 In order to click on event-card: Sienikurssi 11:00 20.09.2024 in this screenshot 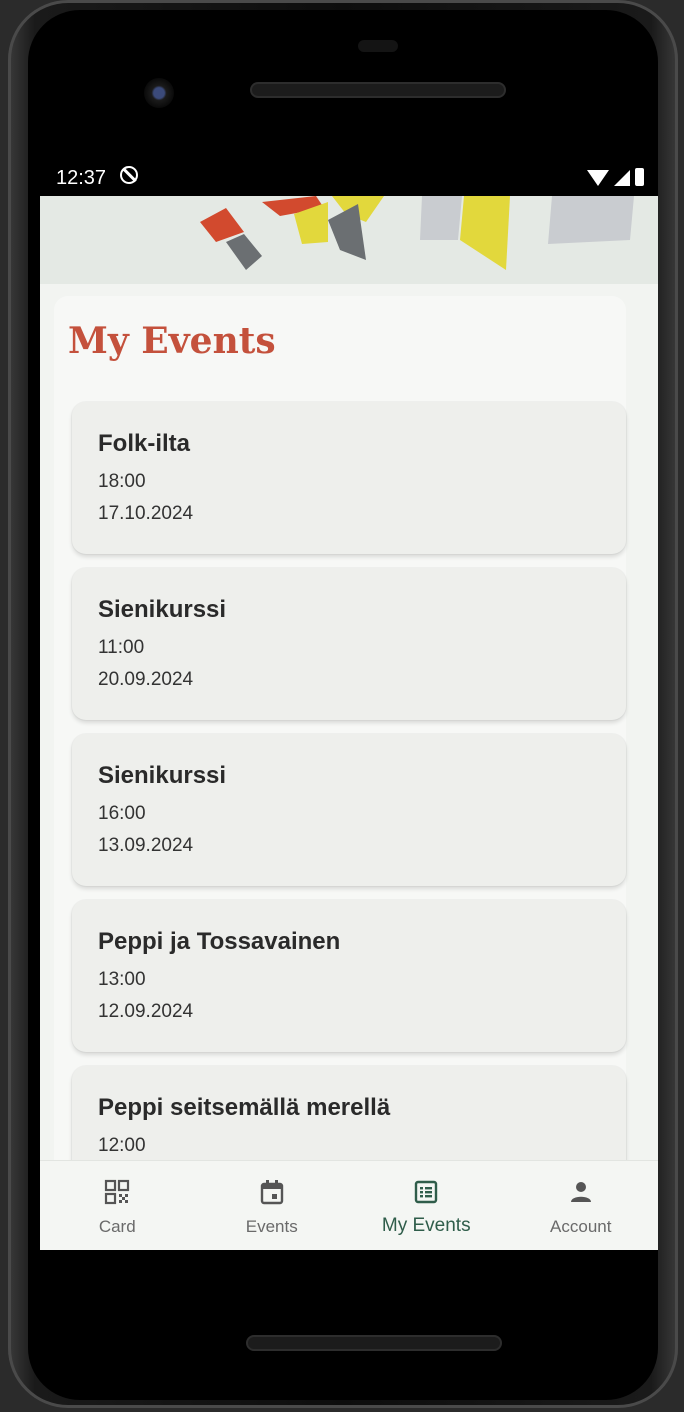, I will do `click(349, 644)`.